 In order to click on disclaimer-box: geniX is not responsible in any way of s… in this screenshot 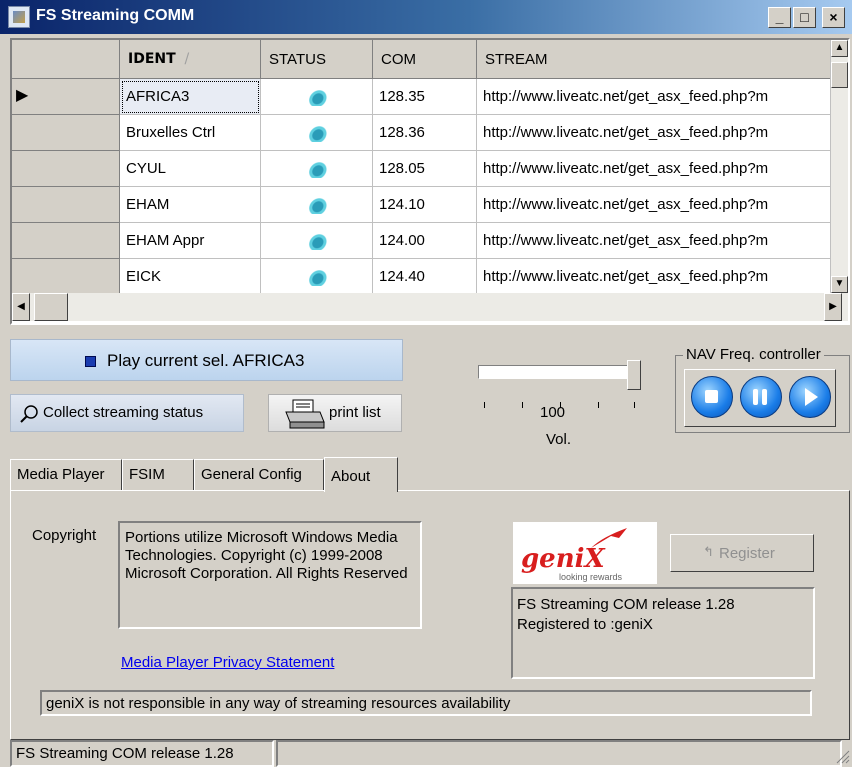, I will do `click(426, 703)`.